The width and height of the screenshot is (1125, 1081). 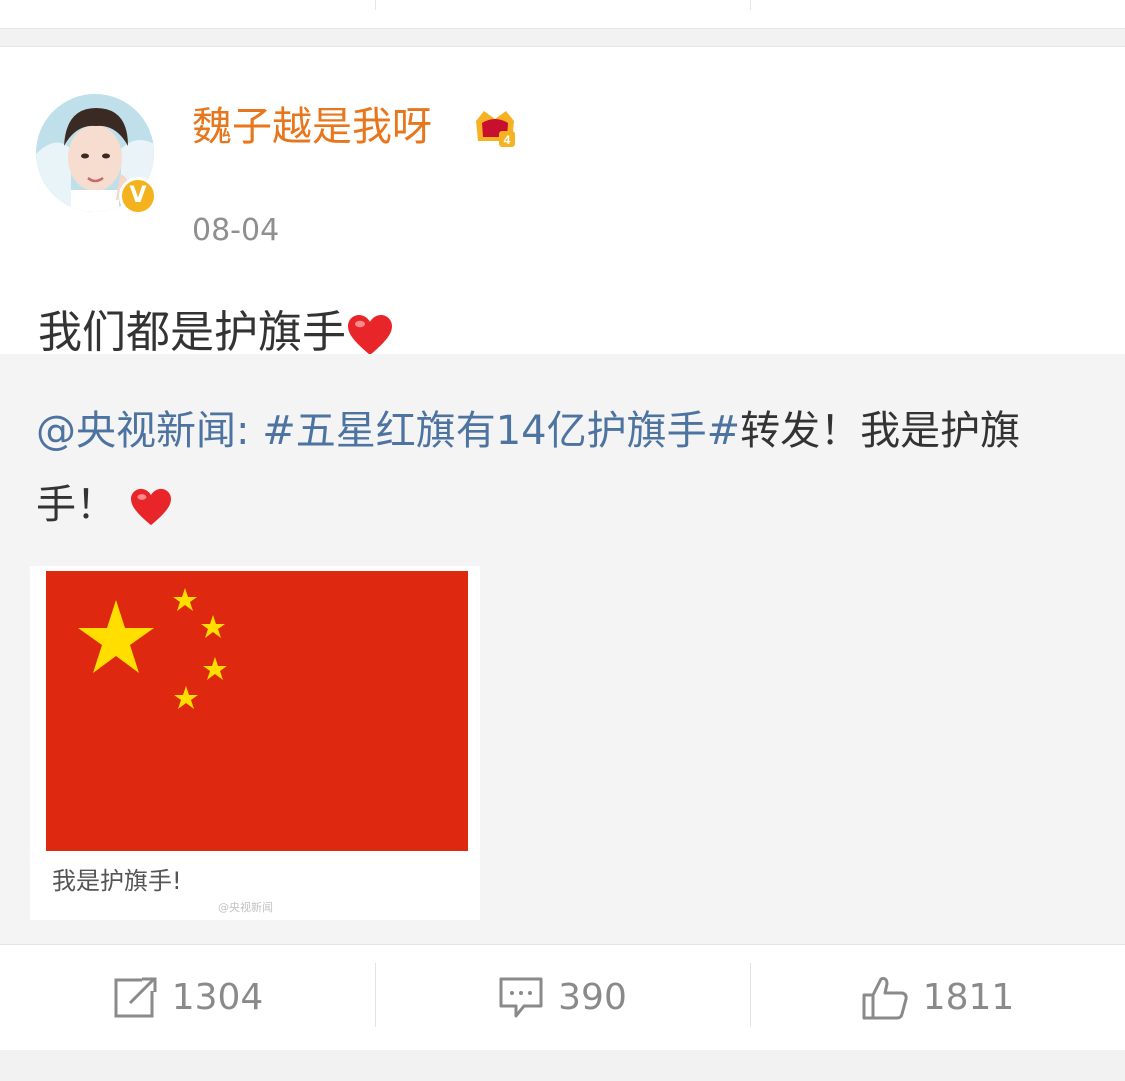 What do you see at coordinates (257, 711) in the screenshot?
I see `china-flag-image` at bounding box center [257, 711].